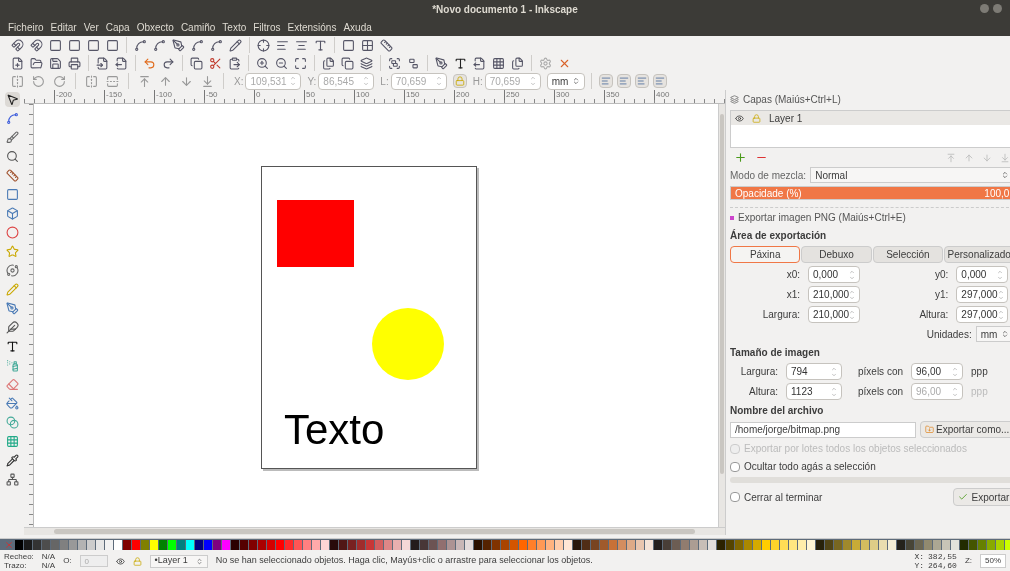 The image size is (1010, 571). What do you see at coordinates (429, 95) in the screenshot?
I see `ruler-label: 150` at bounding box center [429, 95].